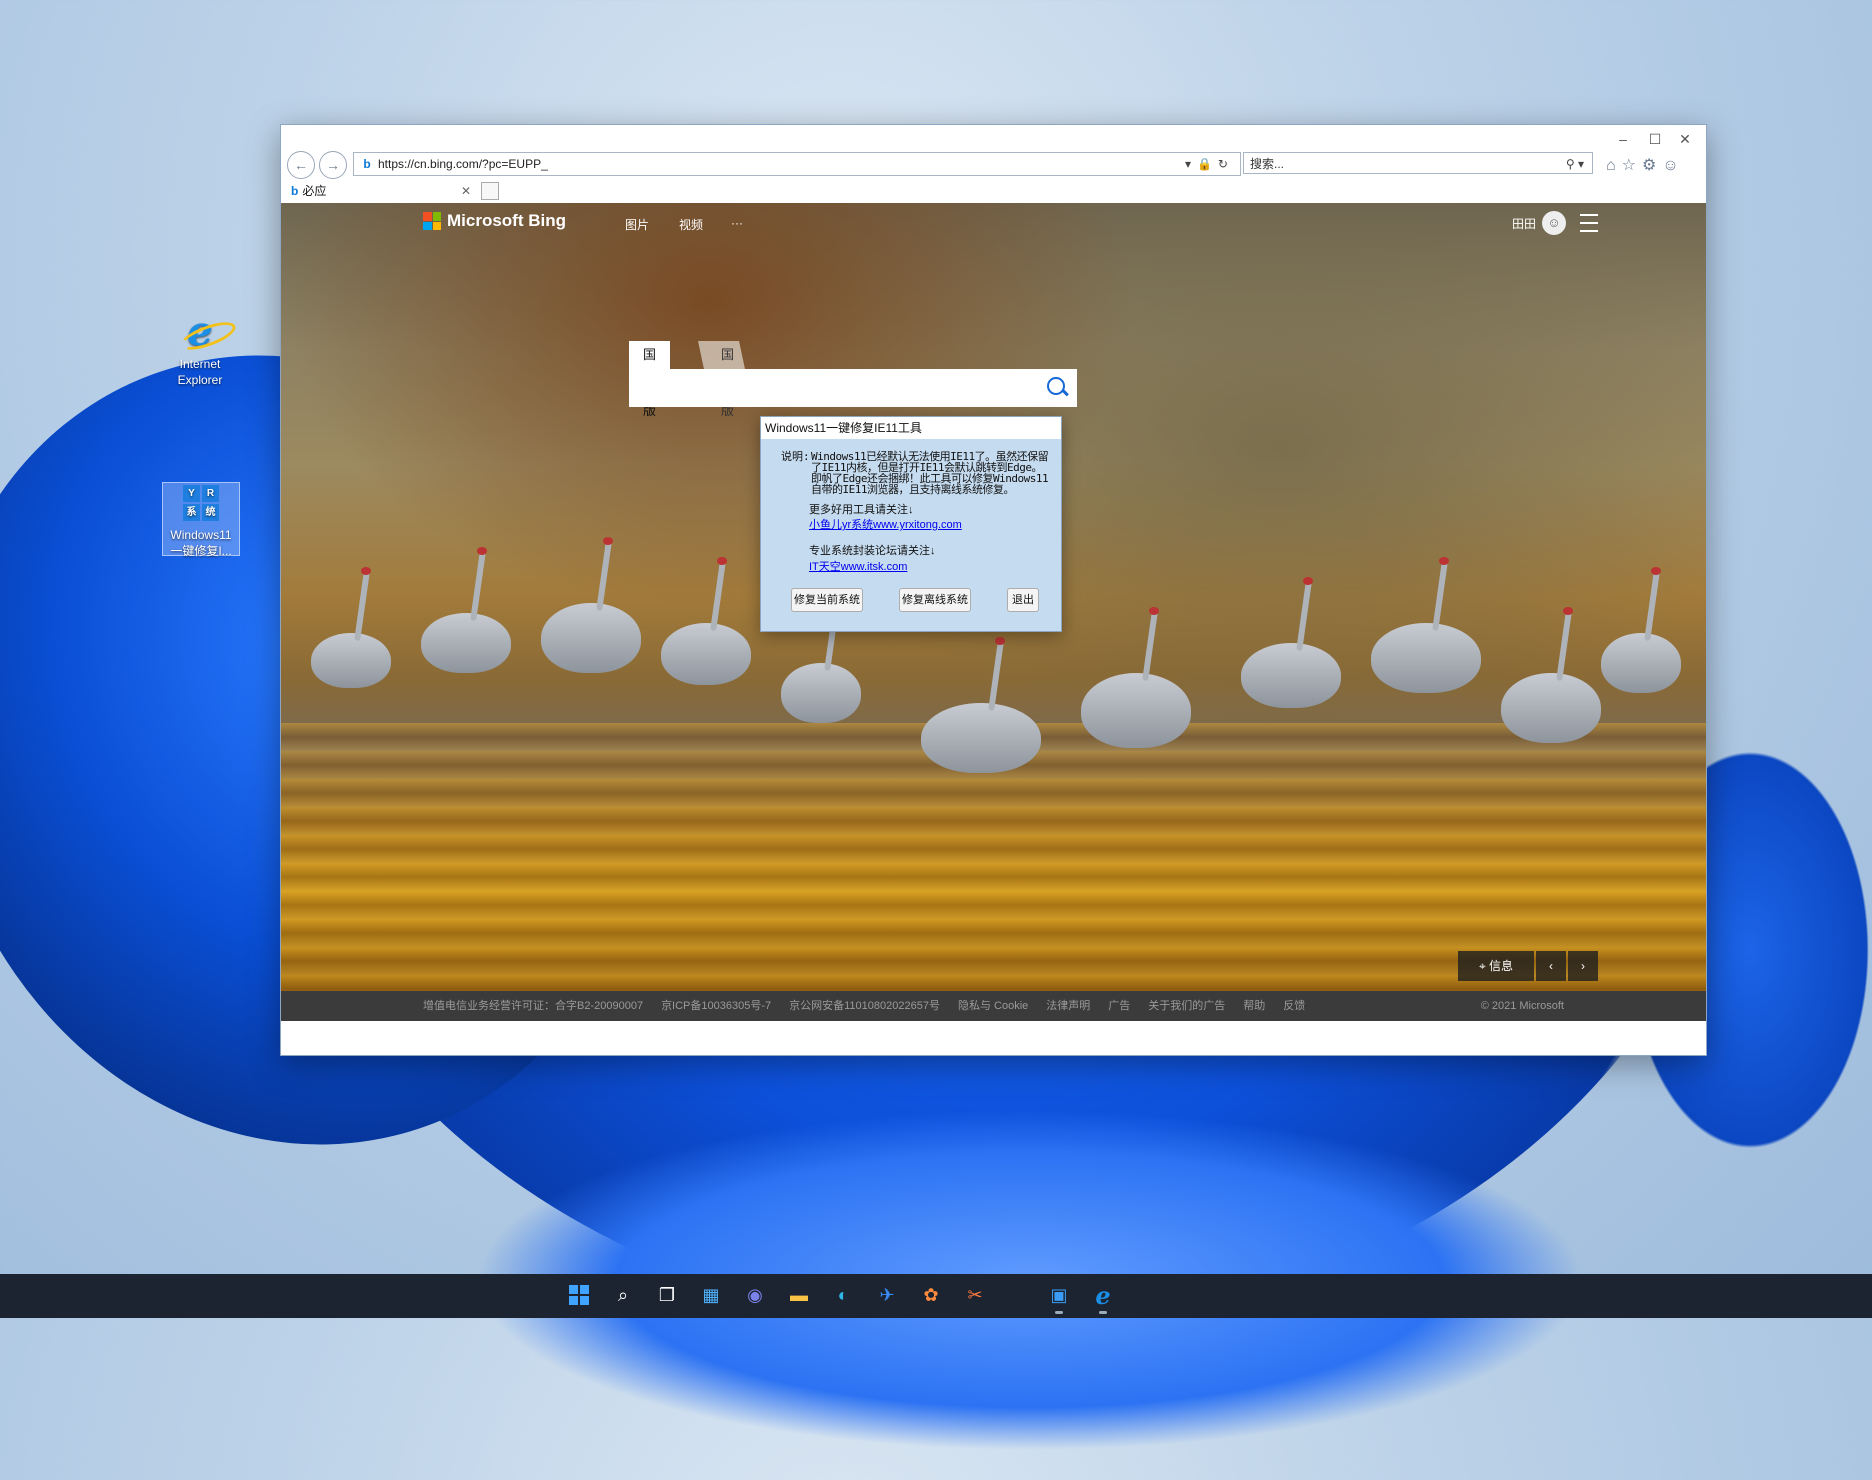 The image size is (1872, 1480). I want to click on microsoft-logo-icon, so click(432, 221).